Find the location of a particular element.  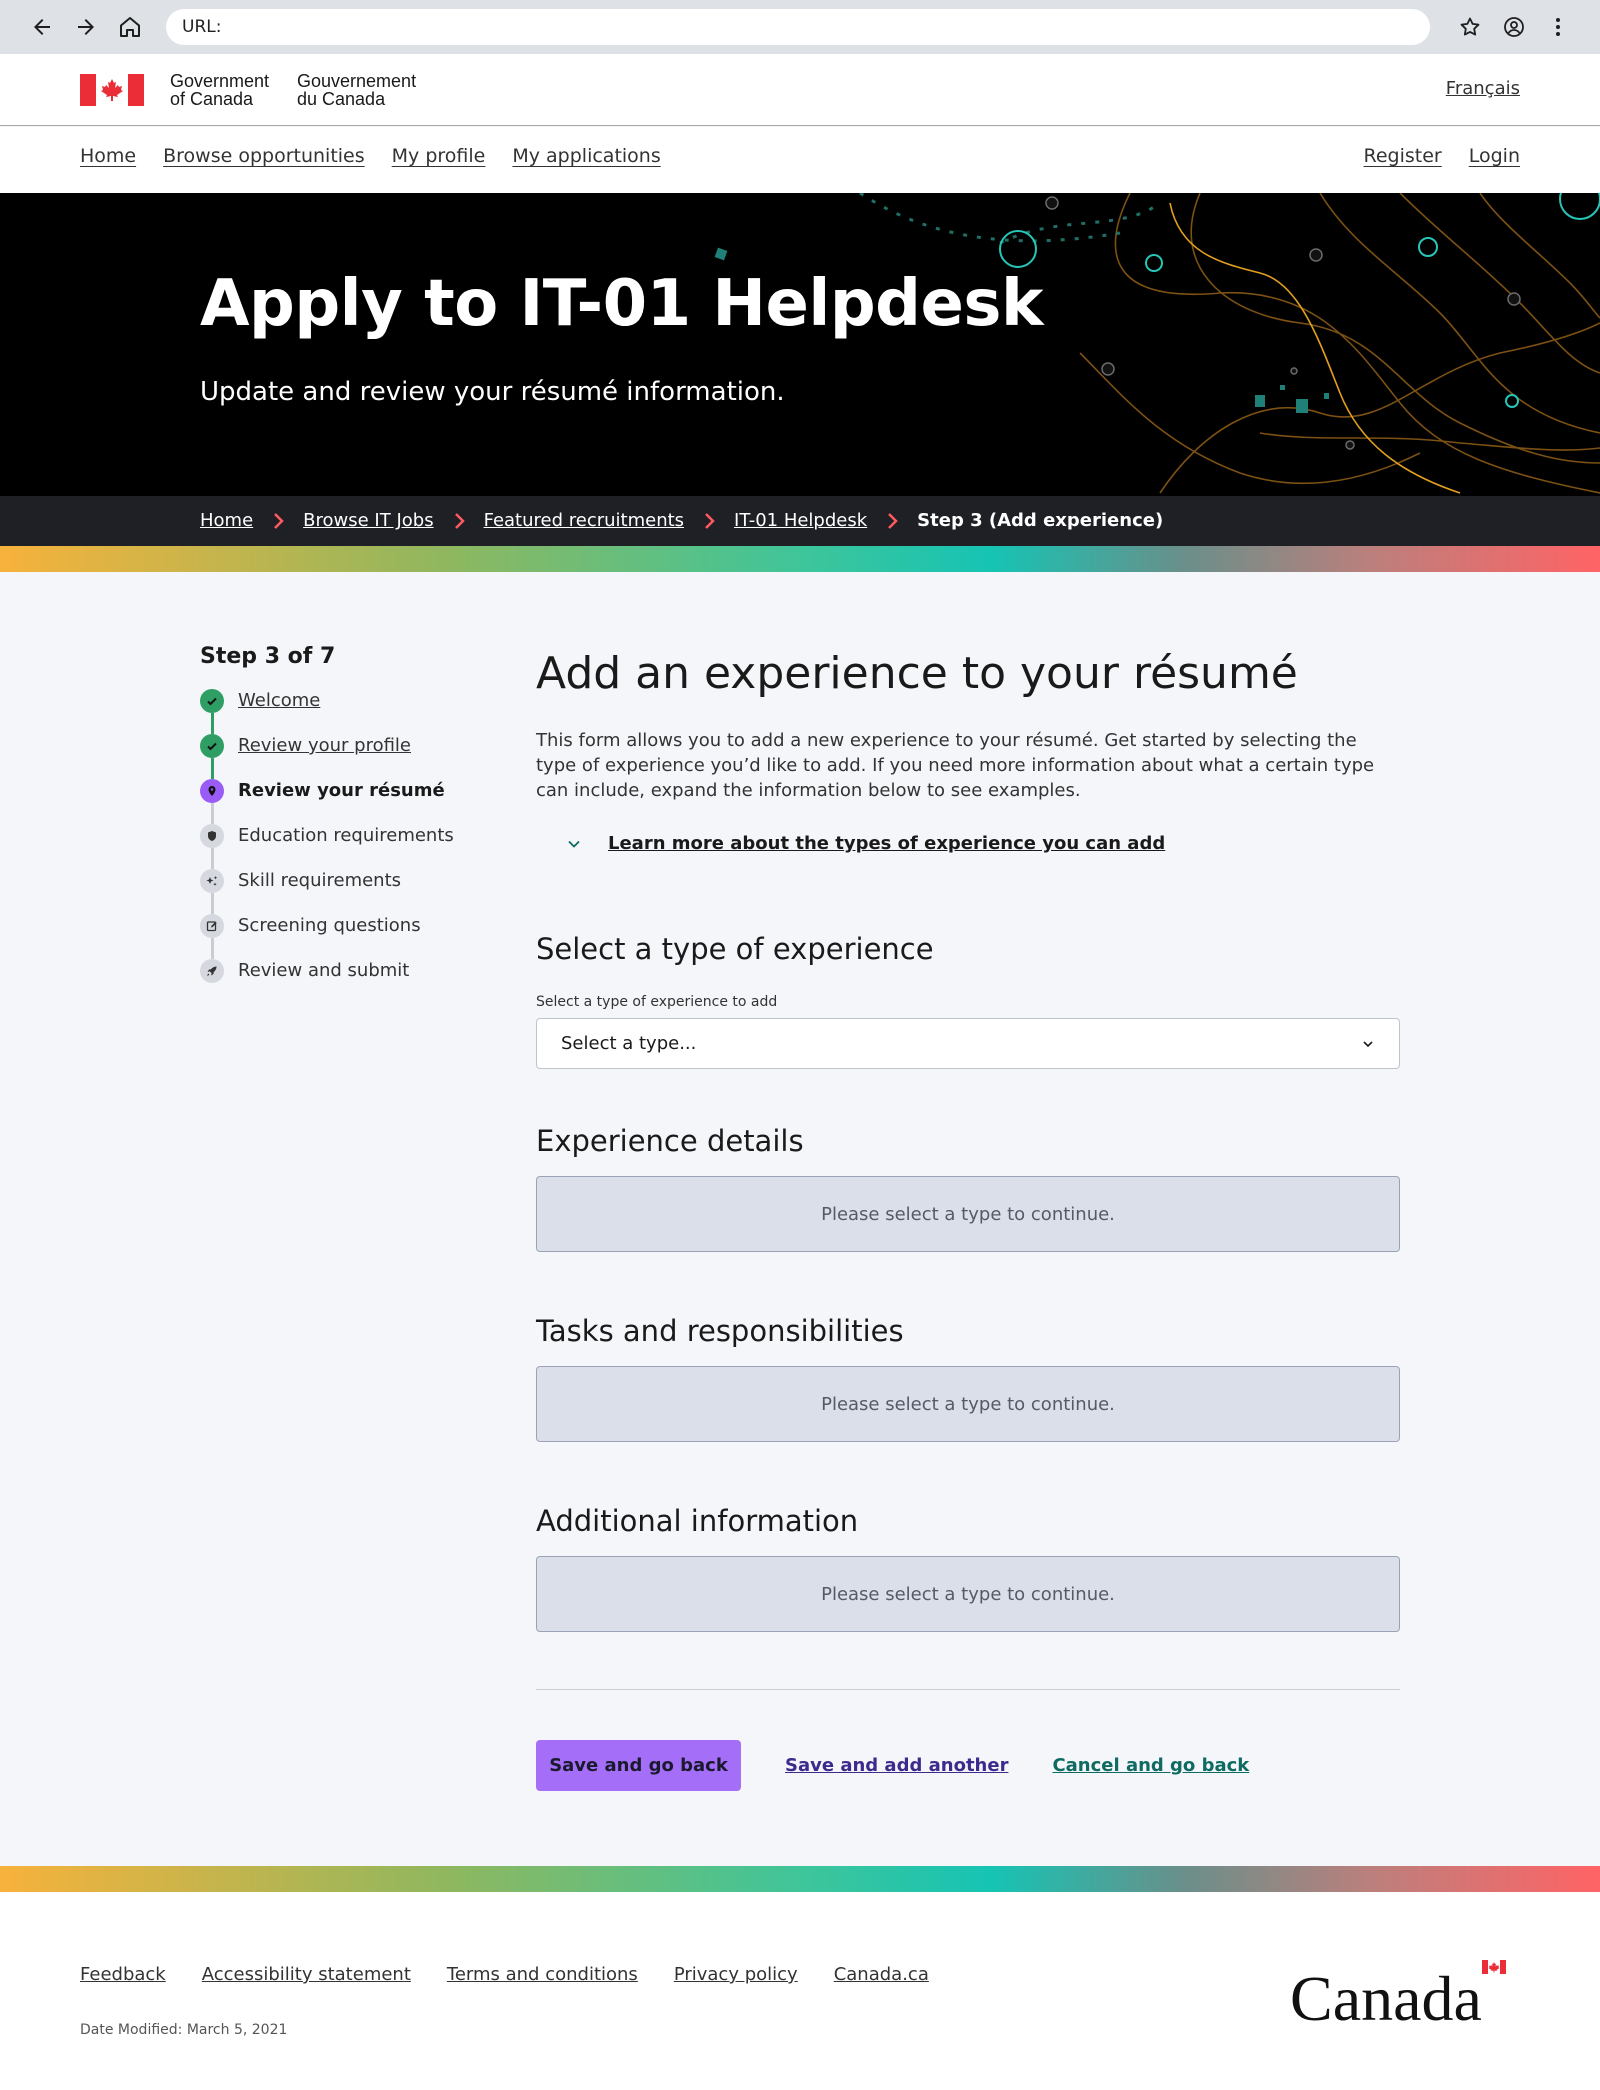

step-education-requirements: Education requirements is located at coordinates (330, 846).